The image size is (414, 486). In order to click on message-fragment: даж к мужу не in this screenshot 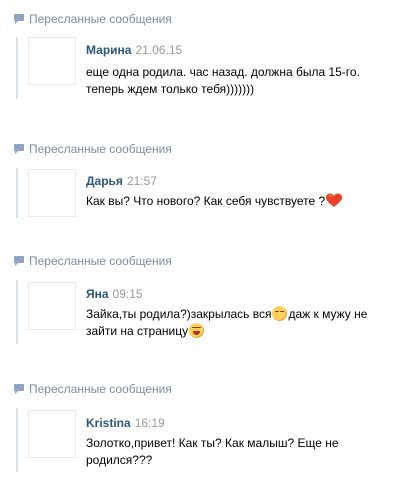, I will do `click(328, 314)`.